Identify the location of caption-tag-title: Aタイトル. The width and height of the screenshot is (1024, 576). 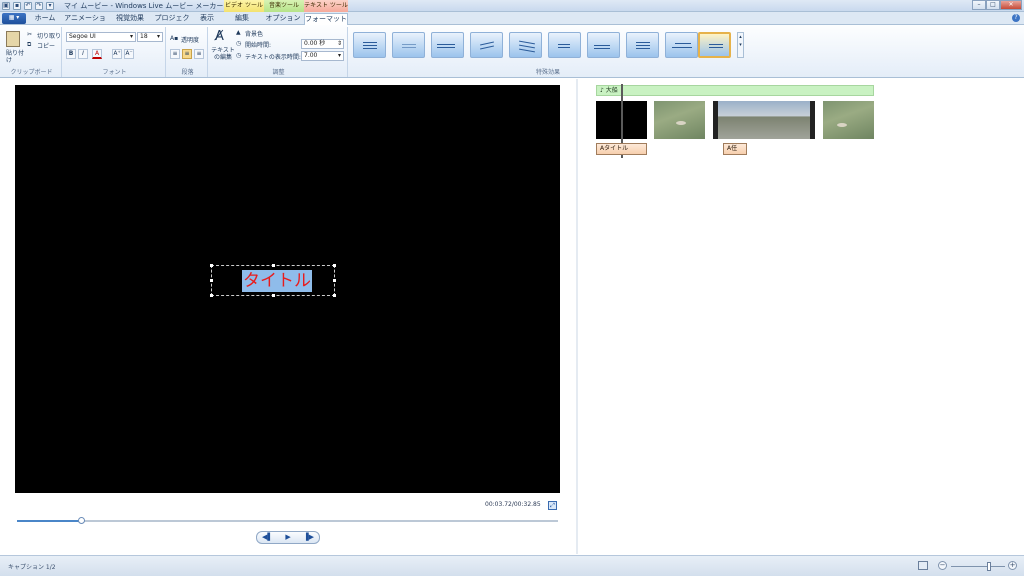
(621, 149).